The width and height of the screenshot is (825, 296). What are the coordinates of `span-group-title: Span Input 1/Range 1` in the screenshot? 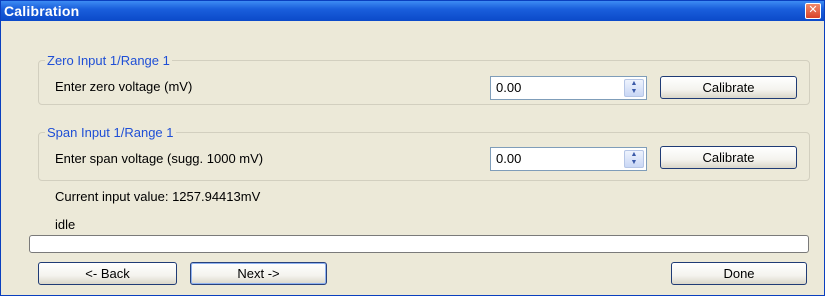 It's located at (110, 132).